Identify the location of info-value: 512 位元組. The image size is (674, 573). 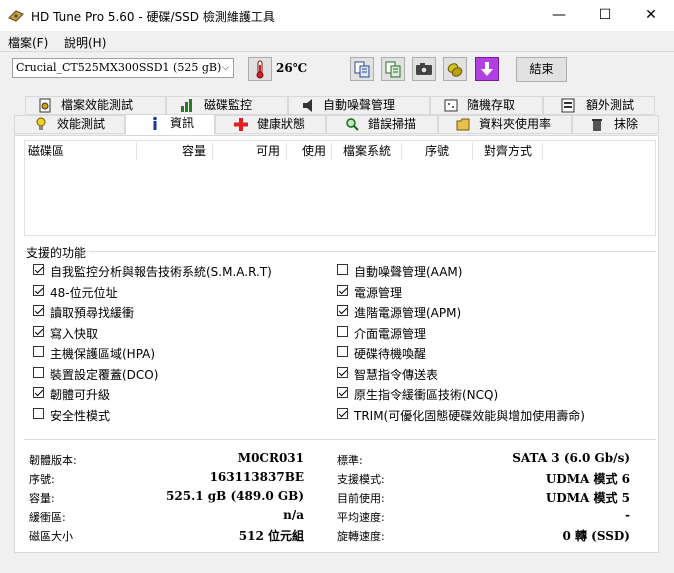
(271, 536).